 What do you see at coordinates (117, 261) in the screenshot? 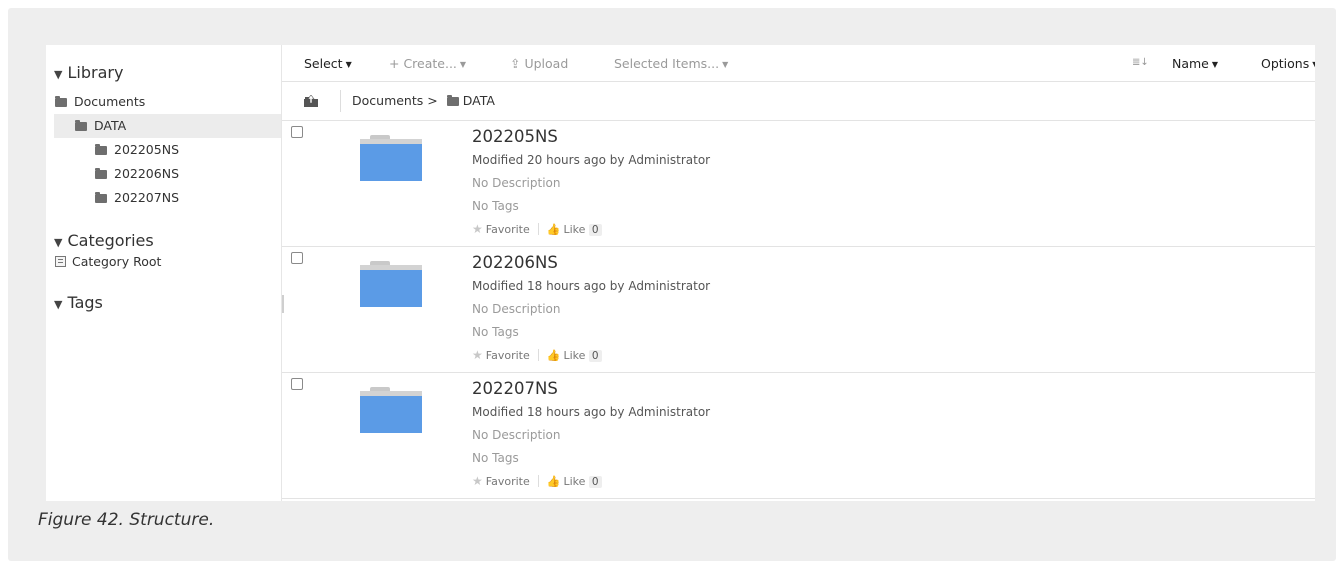
I see `tree-item-label: Category Root` at bounding box center [117, 261].